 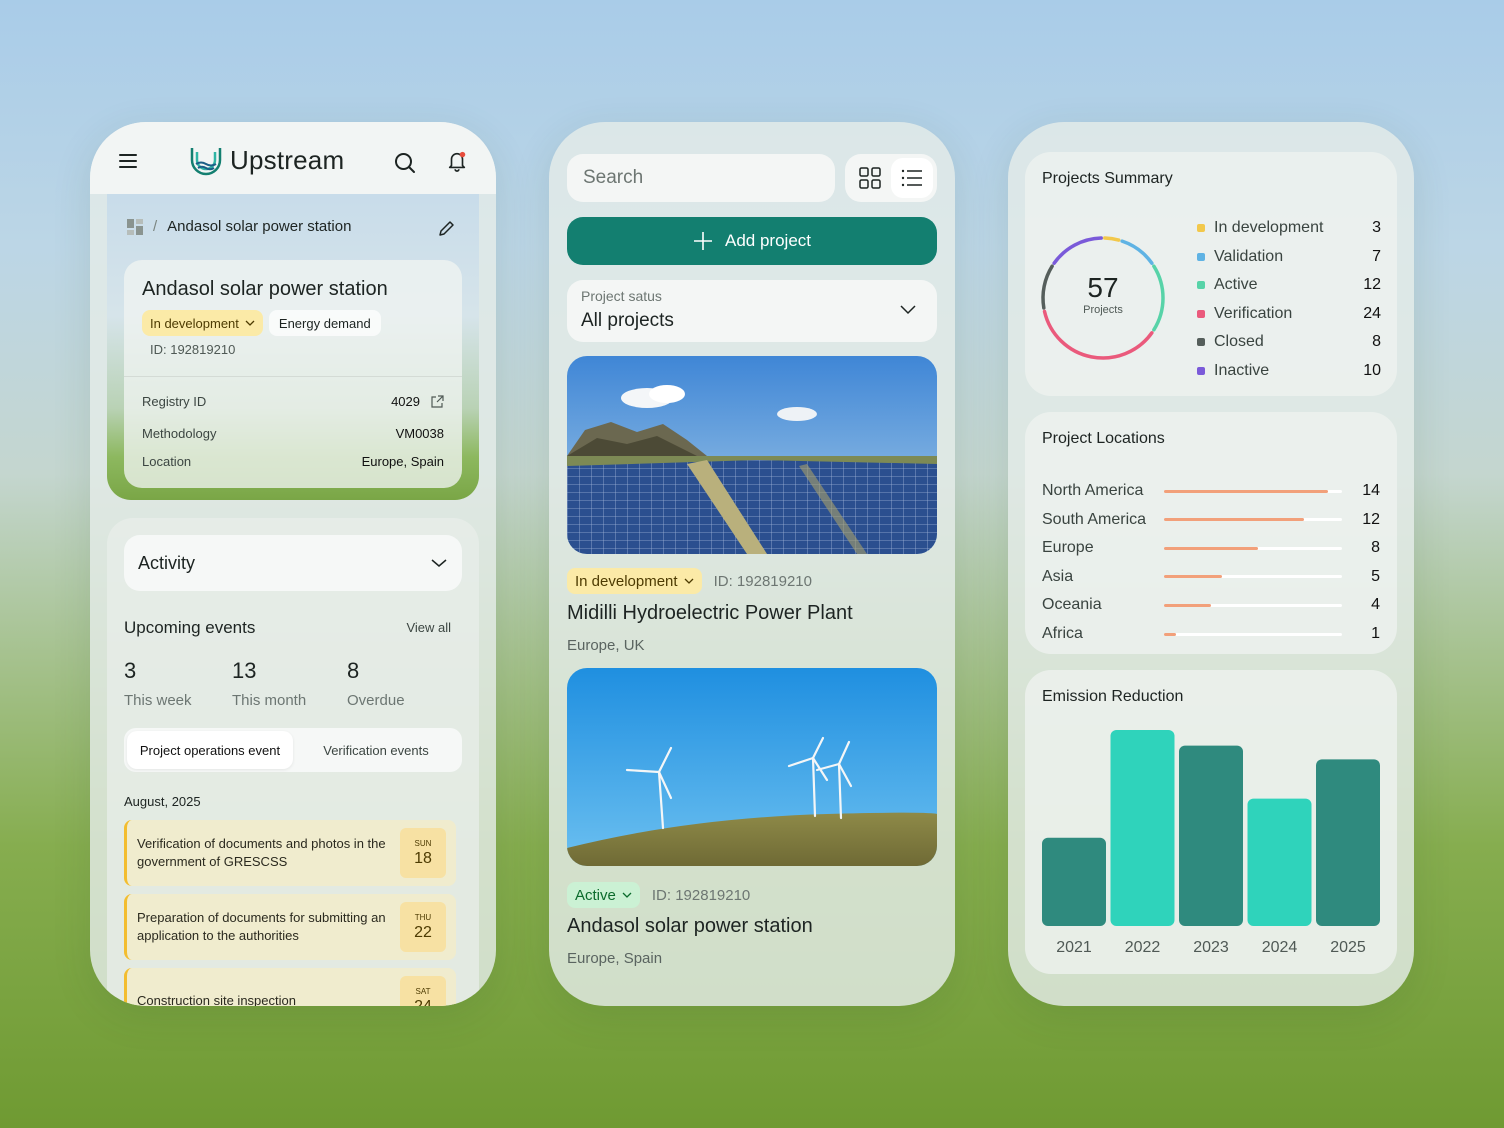 What do you see at coordinates (244, 670) in the screenshot?
I see `stat-value: 13` at bounding box center [244, 670].